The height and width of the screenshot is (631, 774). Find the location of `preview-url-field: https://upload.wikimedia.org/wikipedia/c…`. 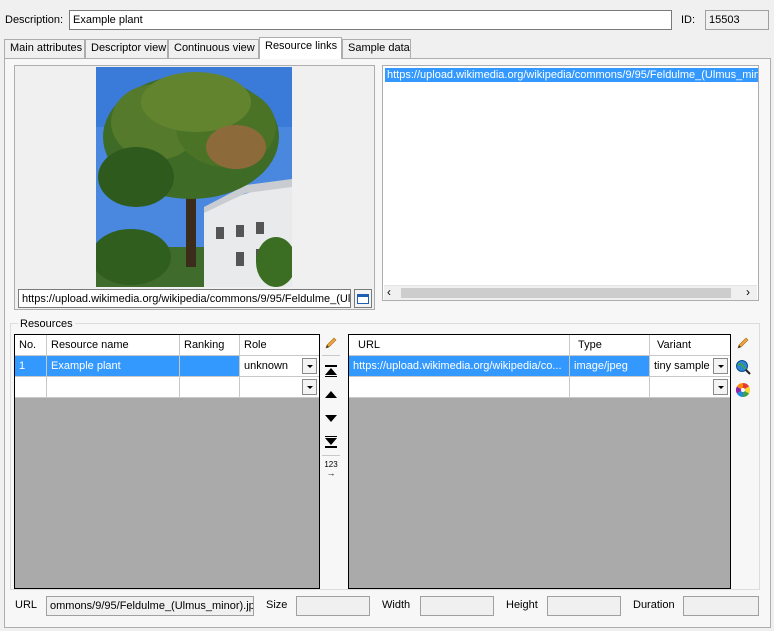

preview-url-field: https://upload.wikimedia.org/wikipedia/c… is located at coordinates (184, 298).